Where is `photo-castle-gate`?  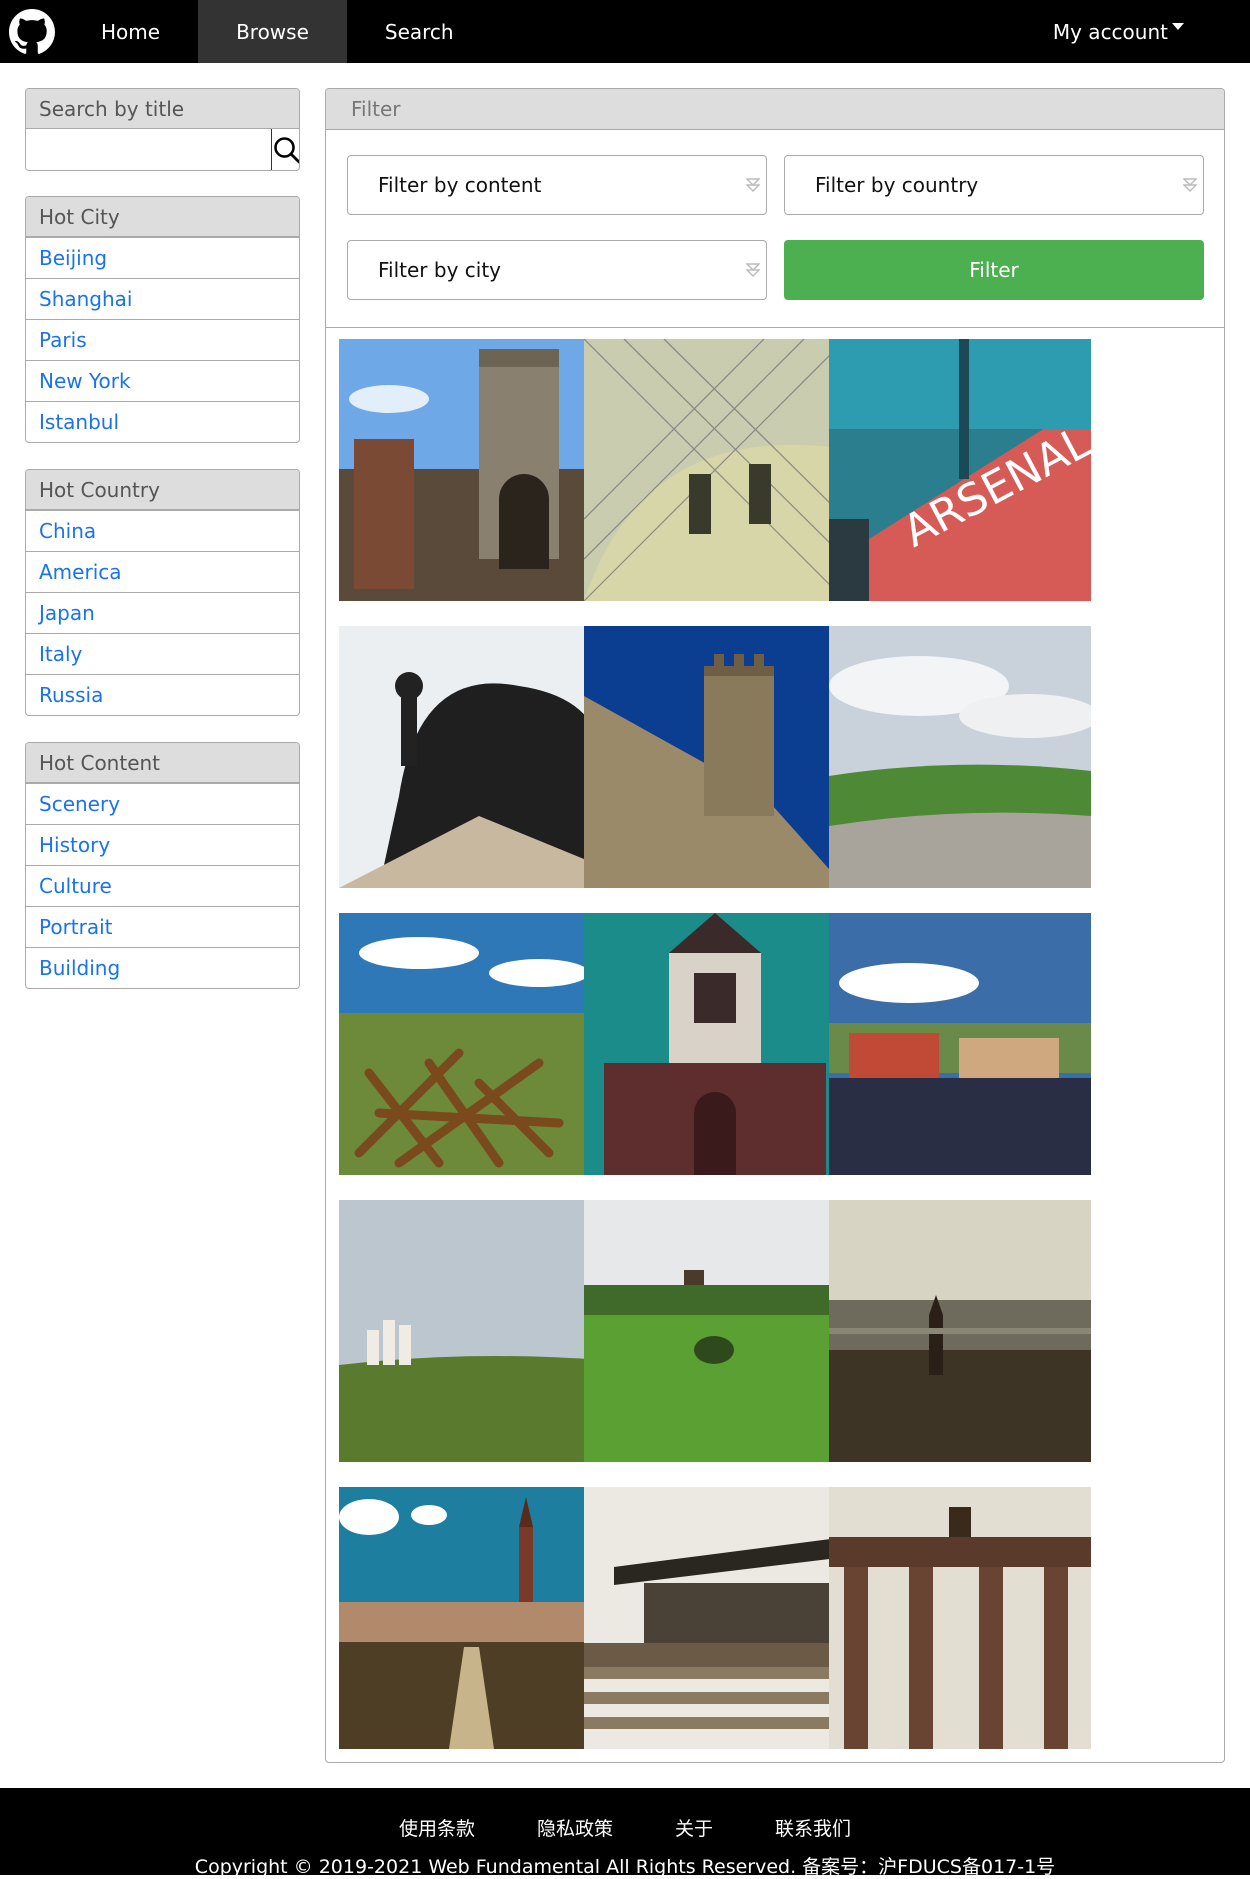 photo-castle-gate is located at coordinates (470, 470).